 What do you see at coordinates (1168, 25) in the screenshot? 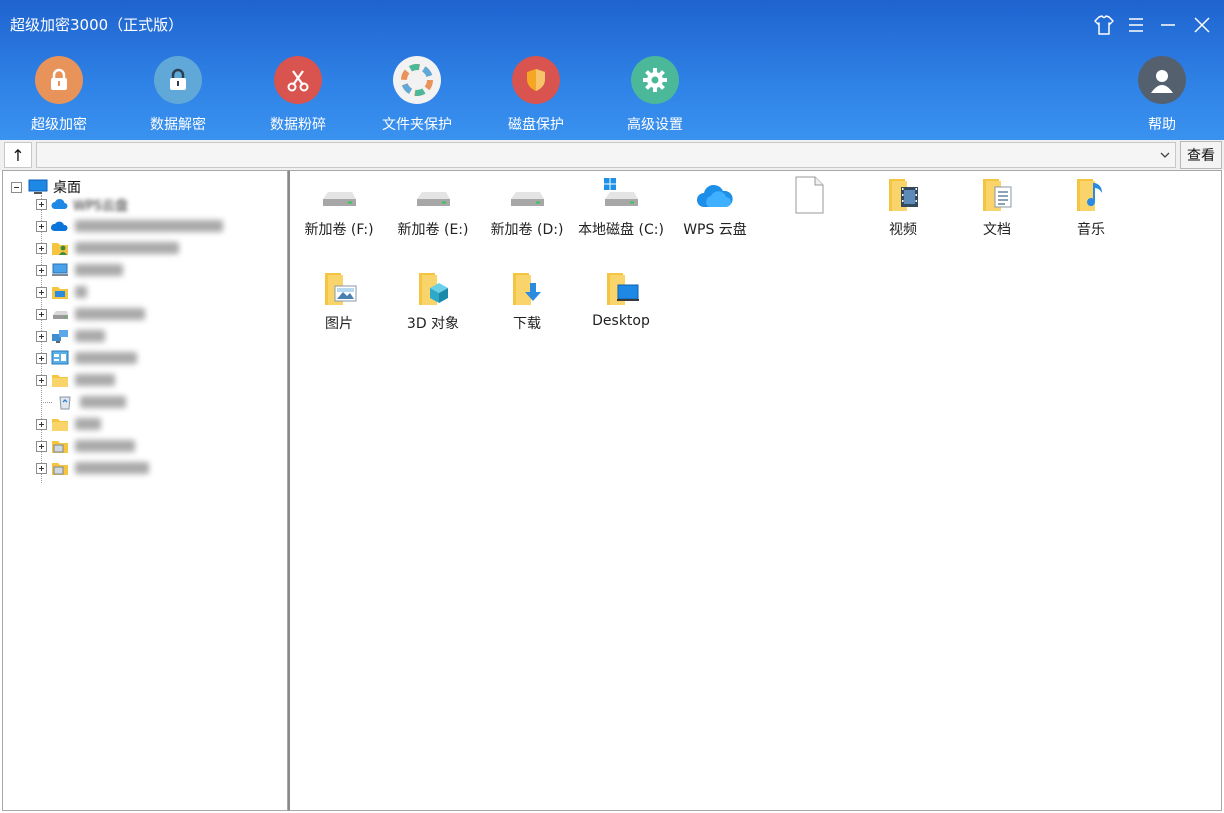
I see `minimize-icon` at bounding box center [1168, 25].